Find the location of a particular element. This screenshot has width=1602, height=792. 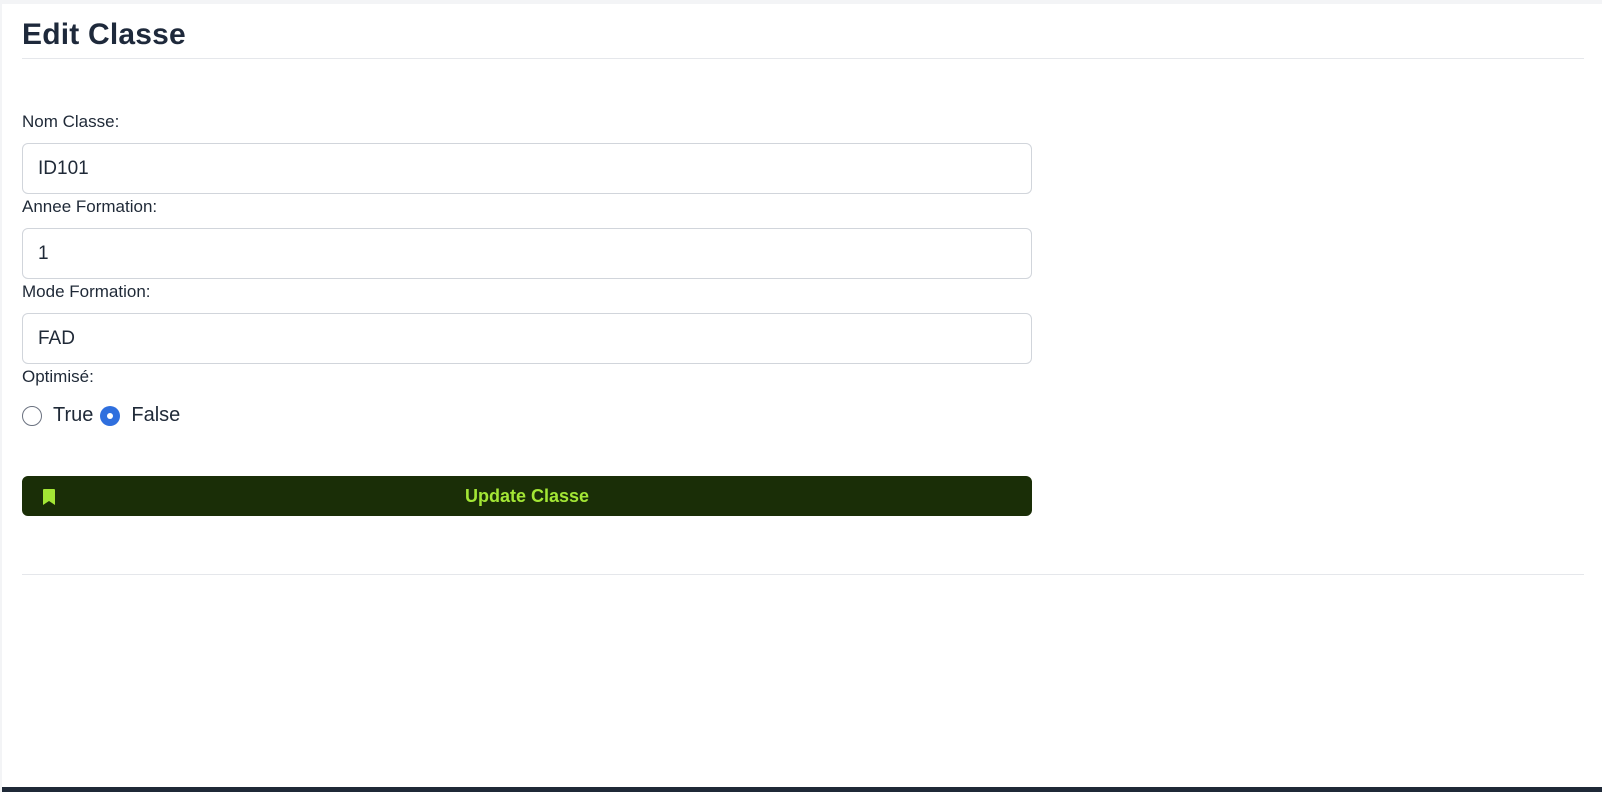

nom-classe-input is located at coordinates (527, 168).